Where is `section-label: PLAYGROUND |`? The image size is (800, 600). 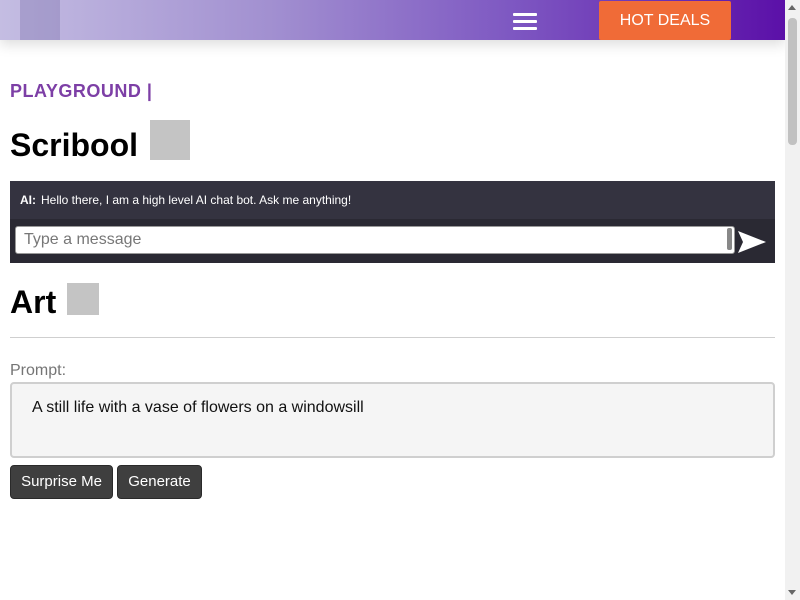
section-label: PLAYGROUND | is located at coordinates (81, 91).